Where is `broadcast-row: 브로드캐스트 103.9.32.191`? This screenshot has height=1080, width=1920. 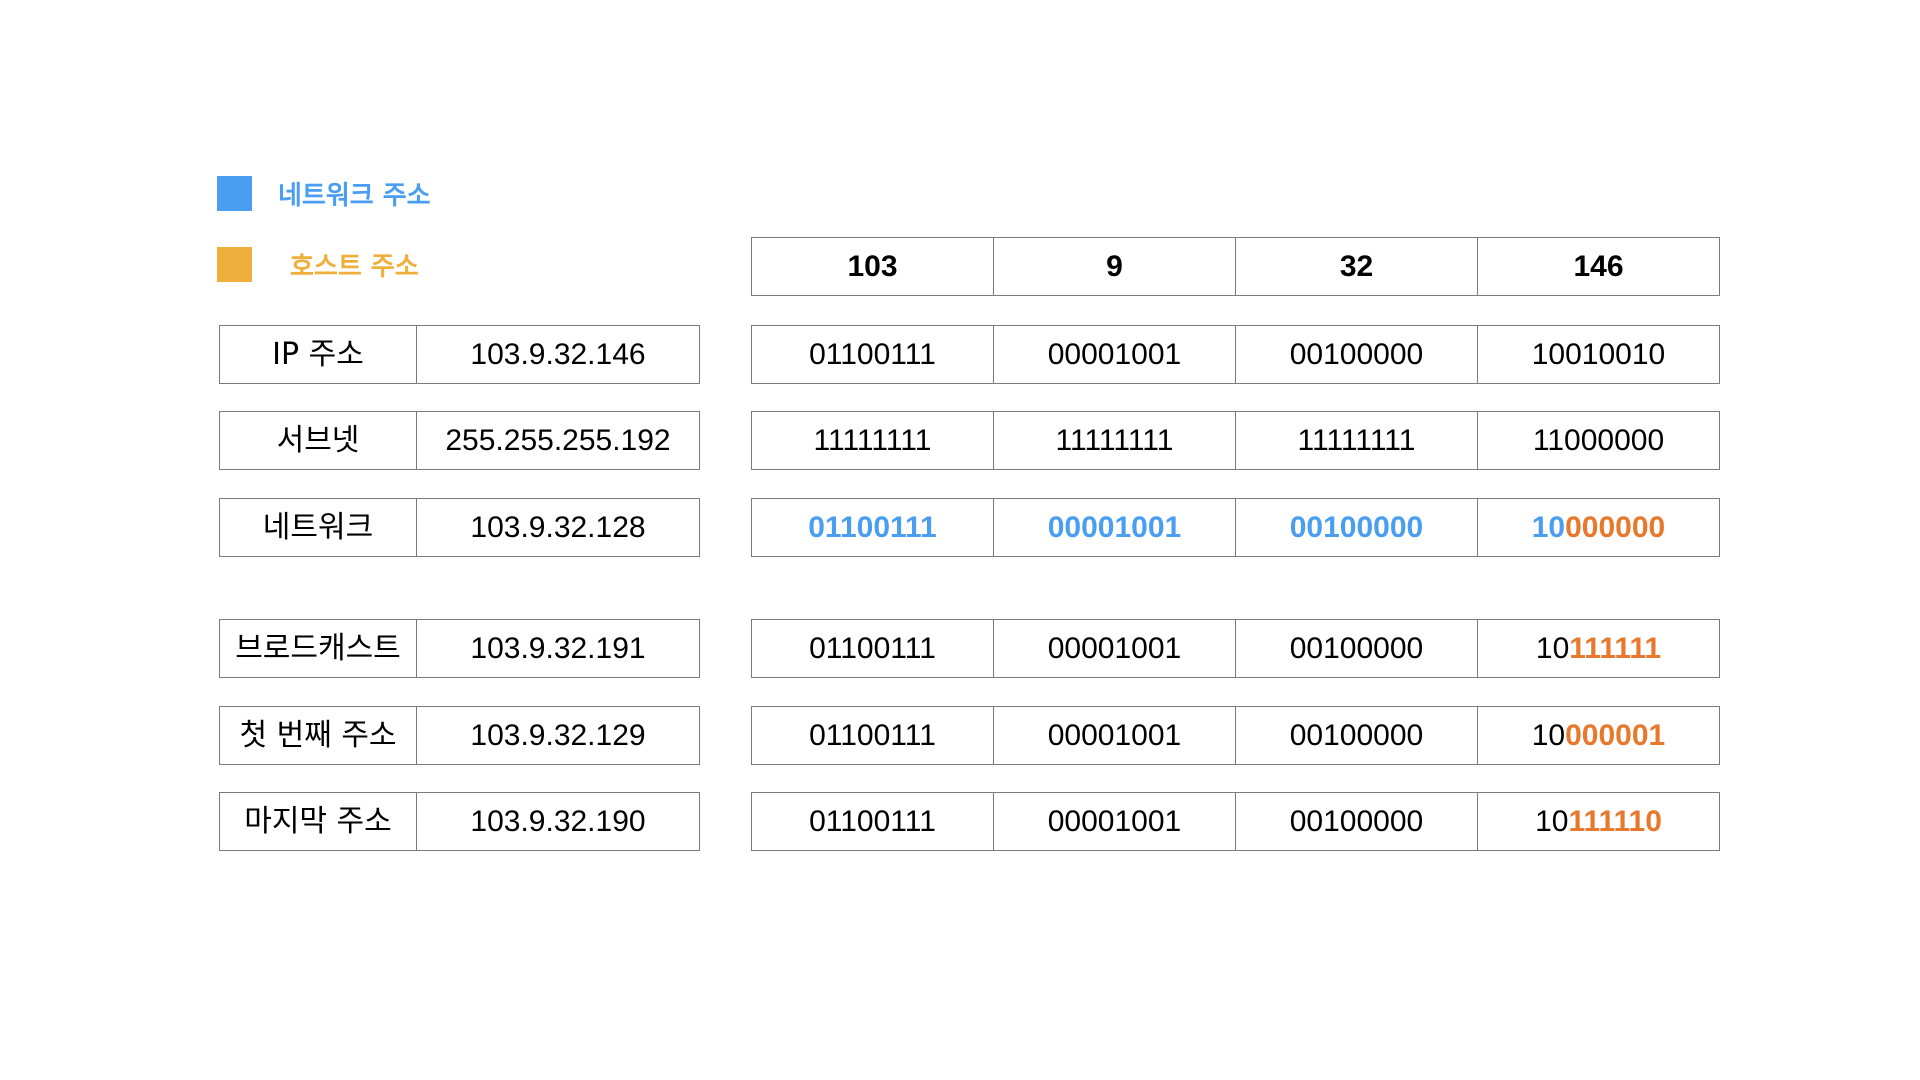
broadcast-row: 브로드캐스트 103.9.32.191 is located at coordinates (459, 648).